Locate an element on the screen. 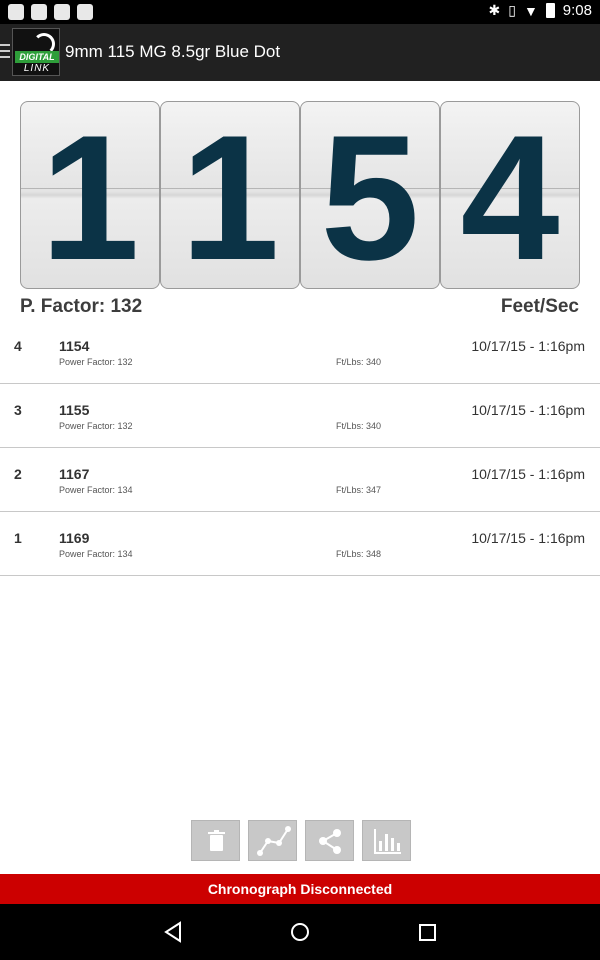 The image size is (600, 960). delete-button is located at coordinates (215, 840).